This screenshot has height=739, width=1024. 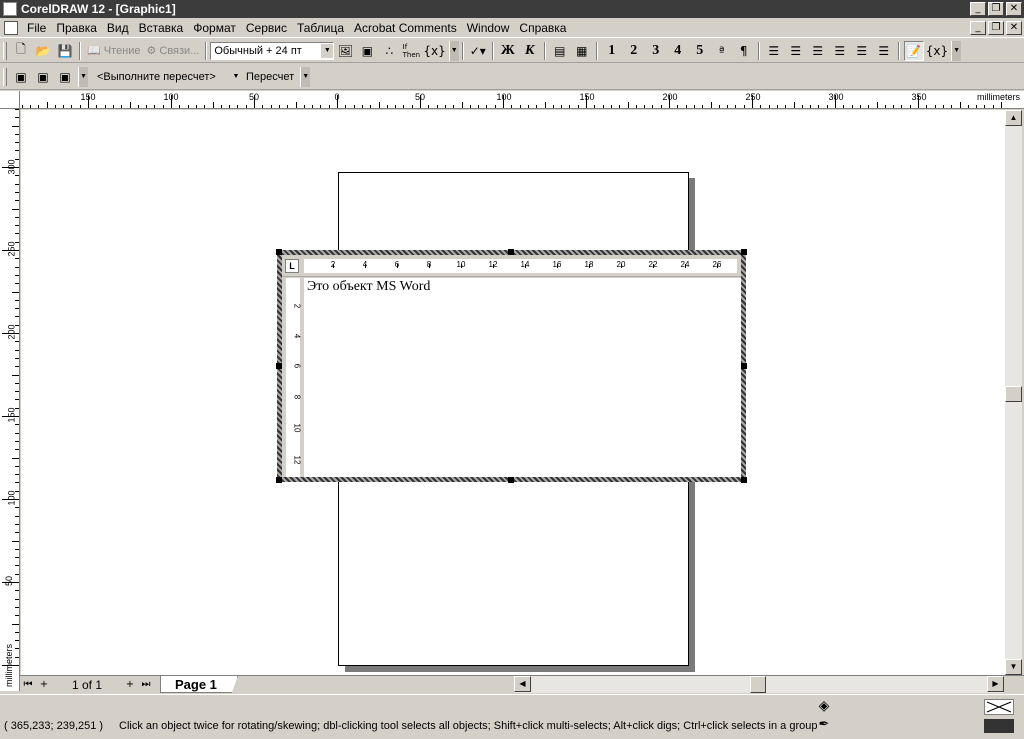 I want to click on form-icon-1: ▣, so click(x=21, y=77).